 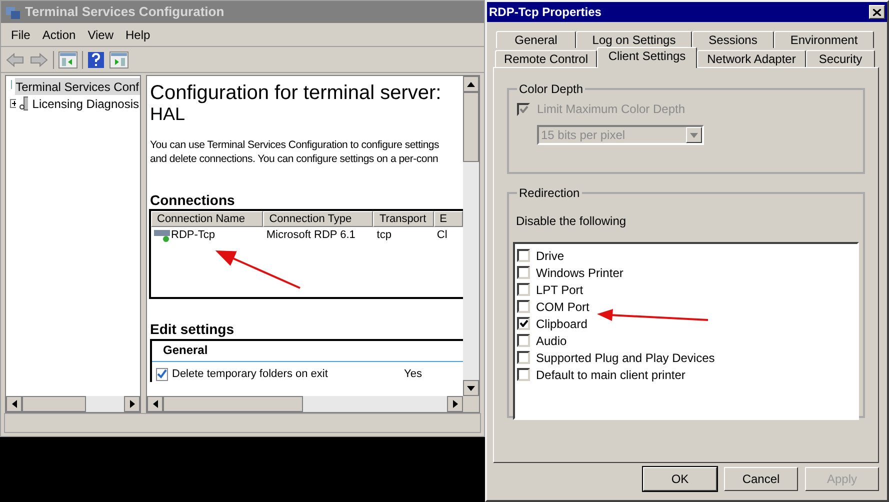 I want to click on setting-value: Yes, so click(x=413, y=374).